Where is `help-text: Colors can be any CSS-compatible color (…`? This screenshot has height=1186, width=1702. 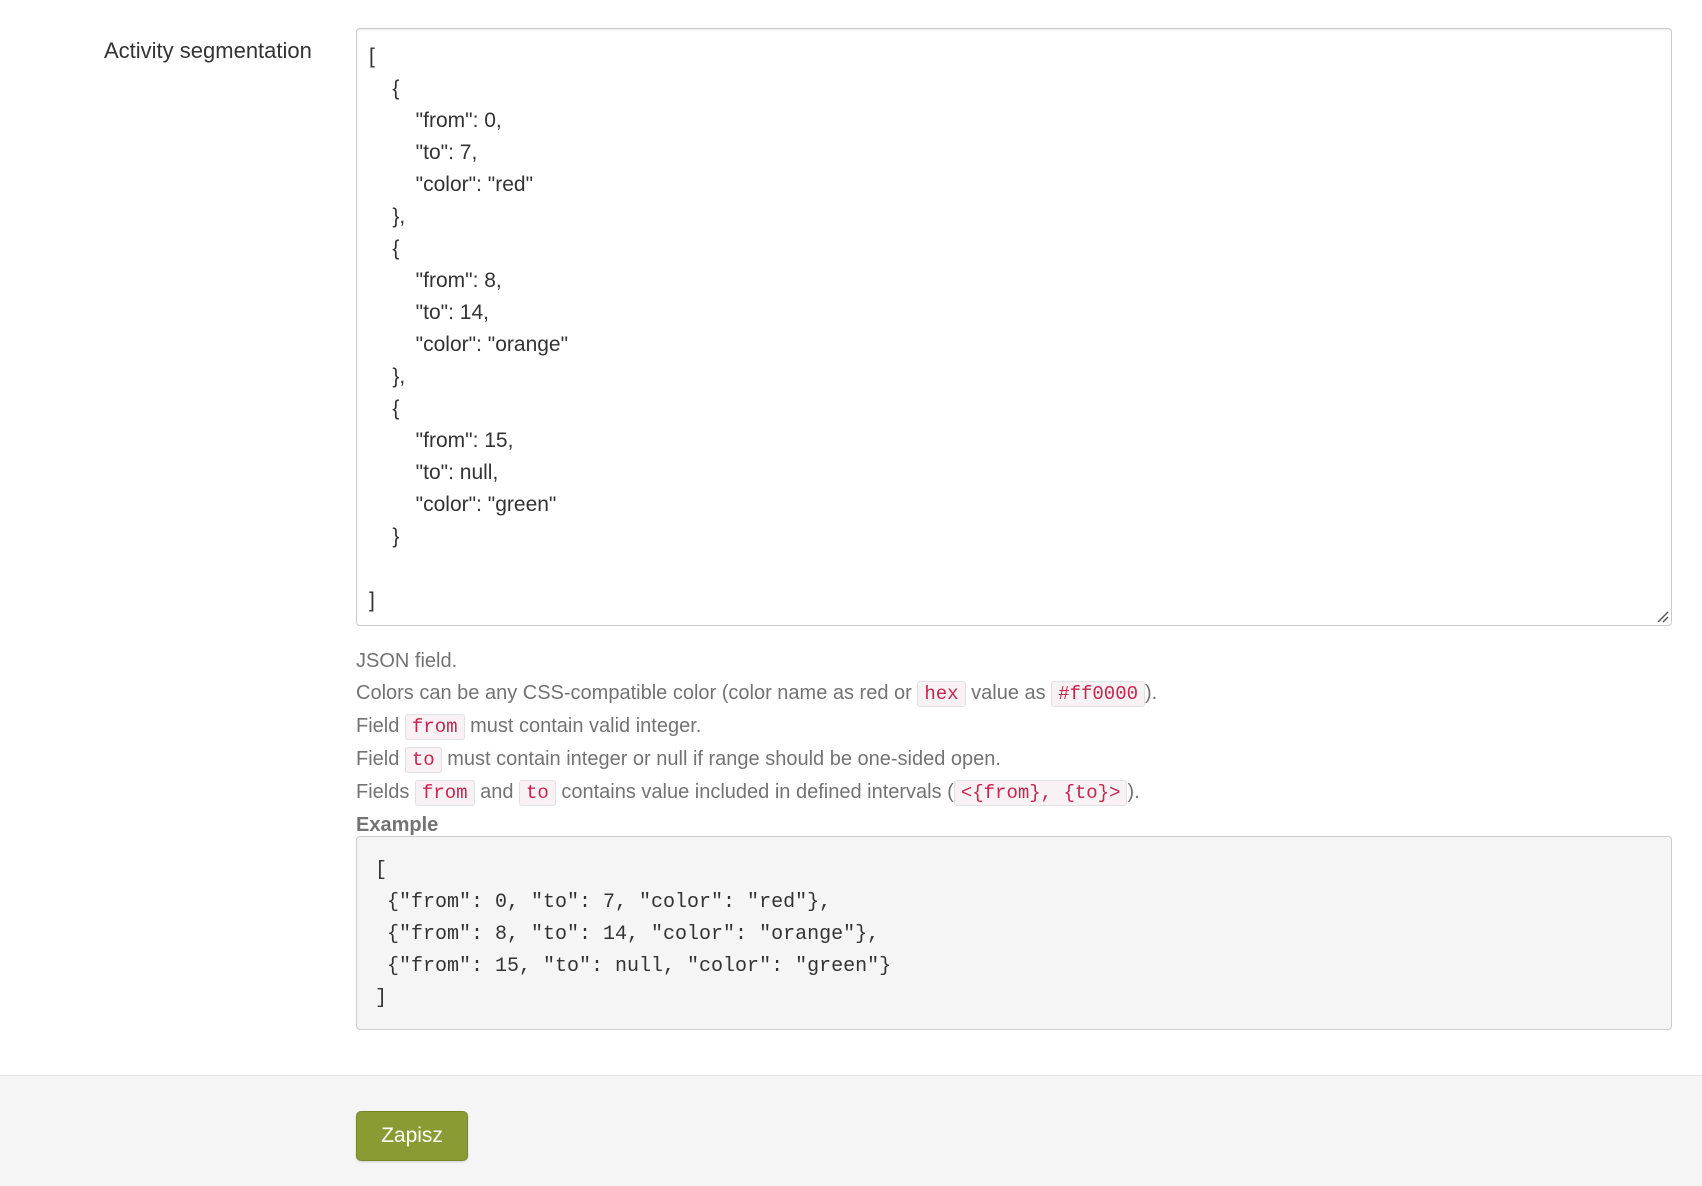 help-text: Colors can be any CSS-compatible color (… is located at coordinates (637, 693).